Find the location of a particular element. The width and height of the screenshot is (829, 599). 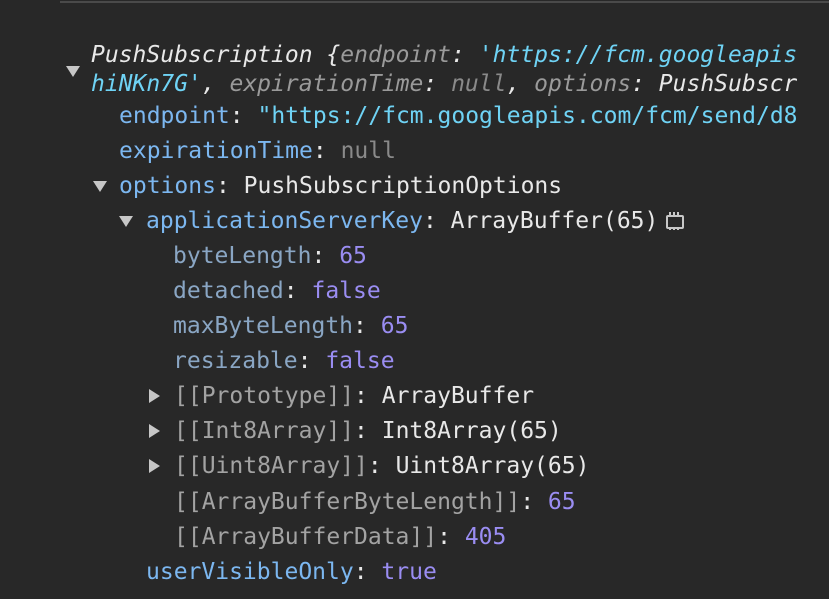

property-byte-length: byteLength: 65 is located at coordinates (270, 256).